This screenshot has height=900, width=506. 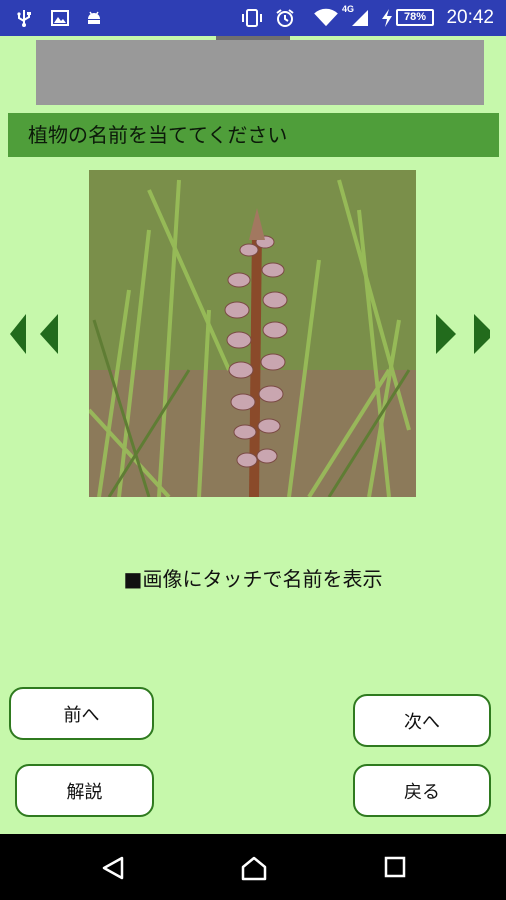 I want to click on double-left-arrow-icon, so click(x=34, y=334).